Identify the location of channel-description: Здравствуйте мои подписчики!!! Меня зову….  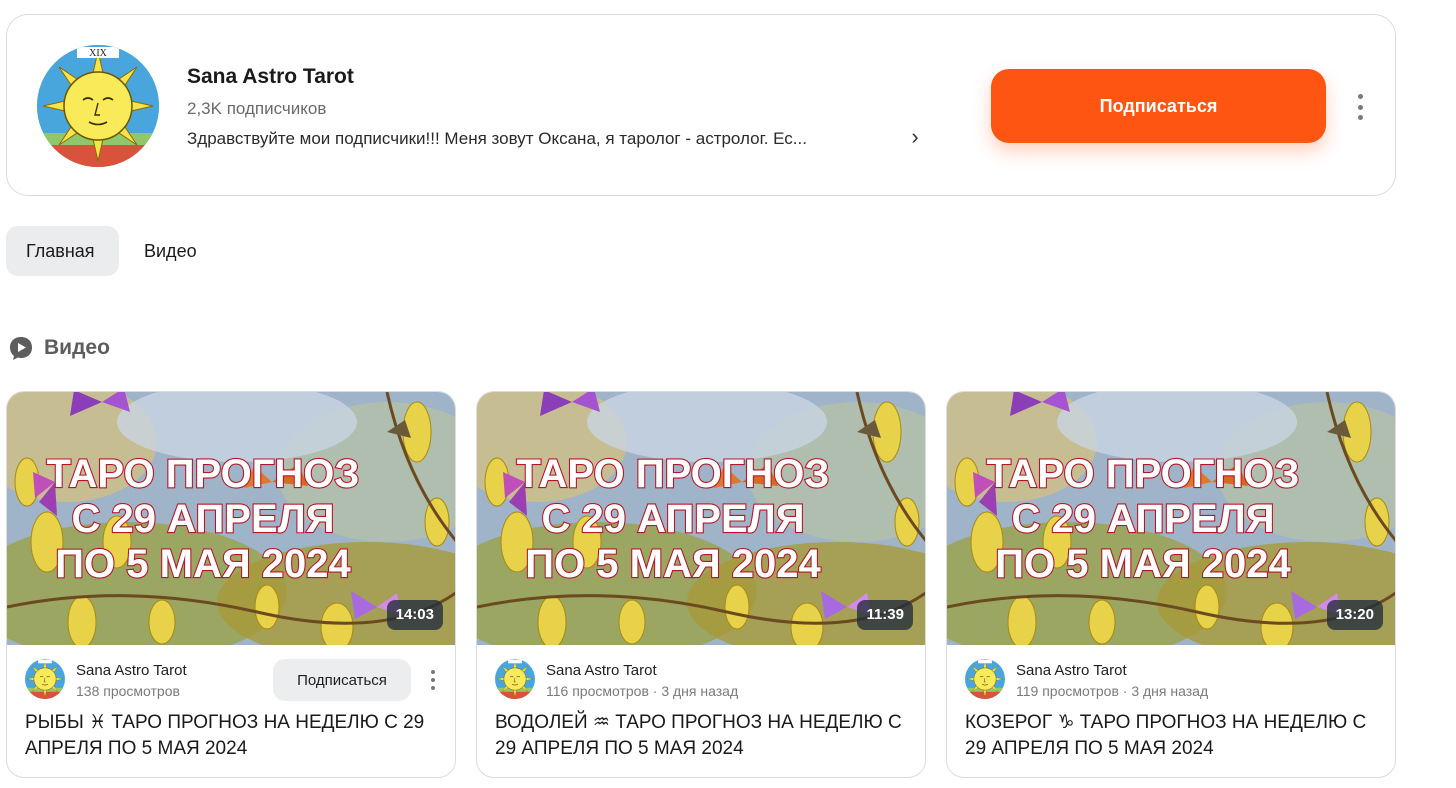
(547, 139).